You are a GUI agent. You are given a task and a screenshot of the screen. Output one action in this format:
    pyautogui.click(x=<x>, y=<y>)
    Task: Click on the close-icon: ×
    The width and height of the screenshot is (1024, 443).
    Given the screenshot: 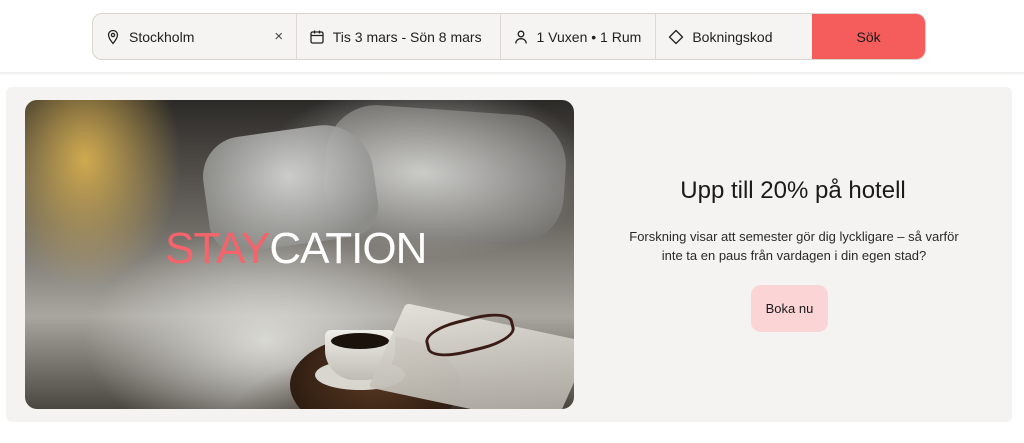 What is the action you would take?
    pyautogui.click(x=279, y=36)
    